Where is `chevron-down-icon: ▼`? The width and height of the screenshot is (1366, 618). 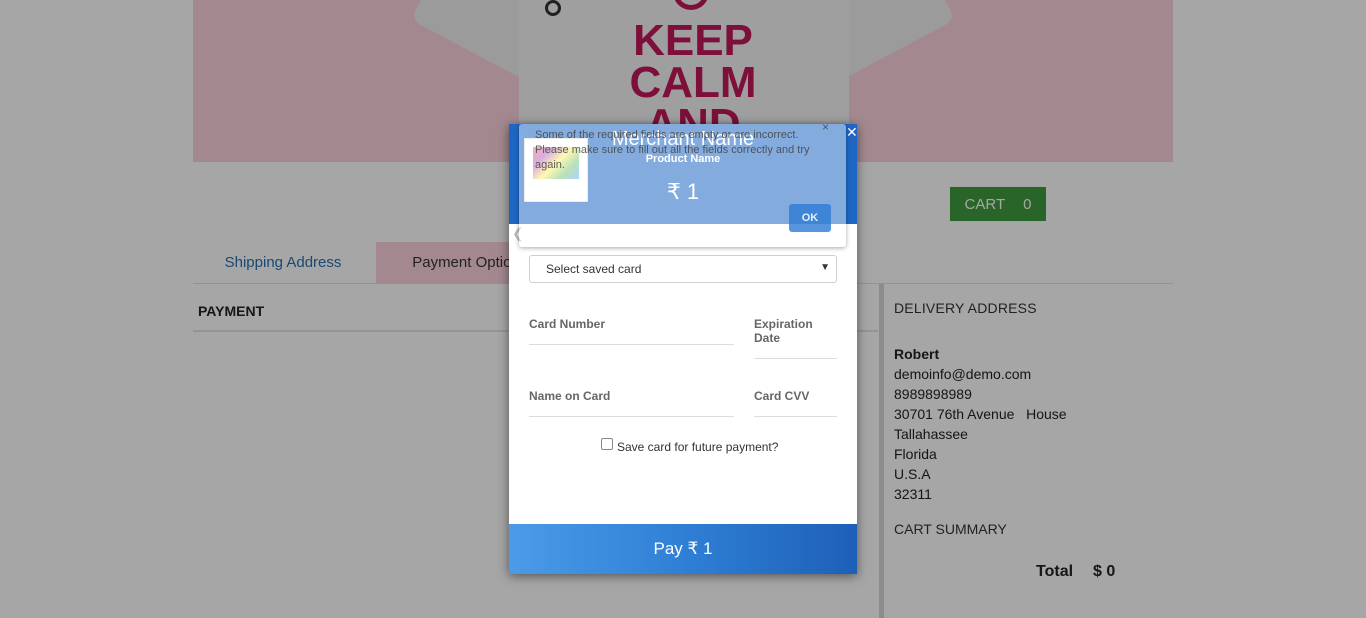
chevron-down-icon: ▼ is located at coordinates (825, 267).